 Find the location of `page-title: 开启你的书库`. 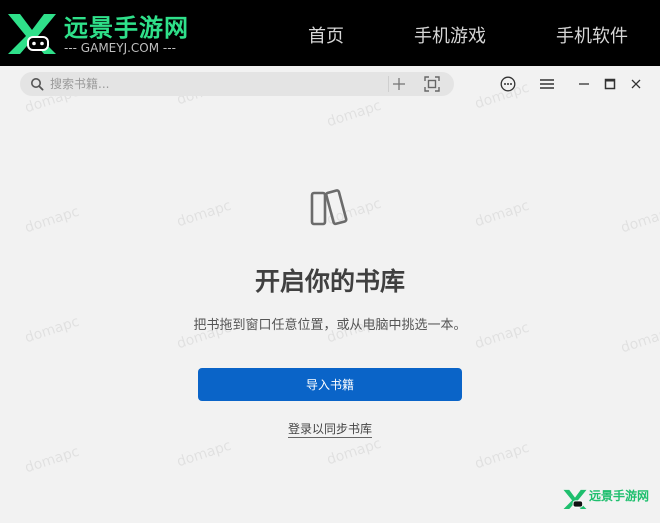

page-title: 开启你的书库 is located at coordinates (329, 281).